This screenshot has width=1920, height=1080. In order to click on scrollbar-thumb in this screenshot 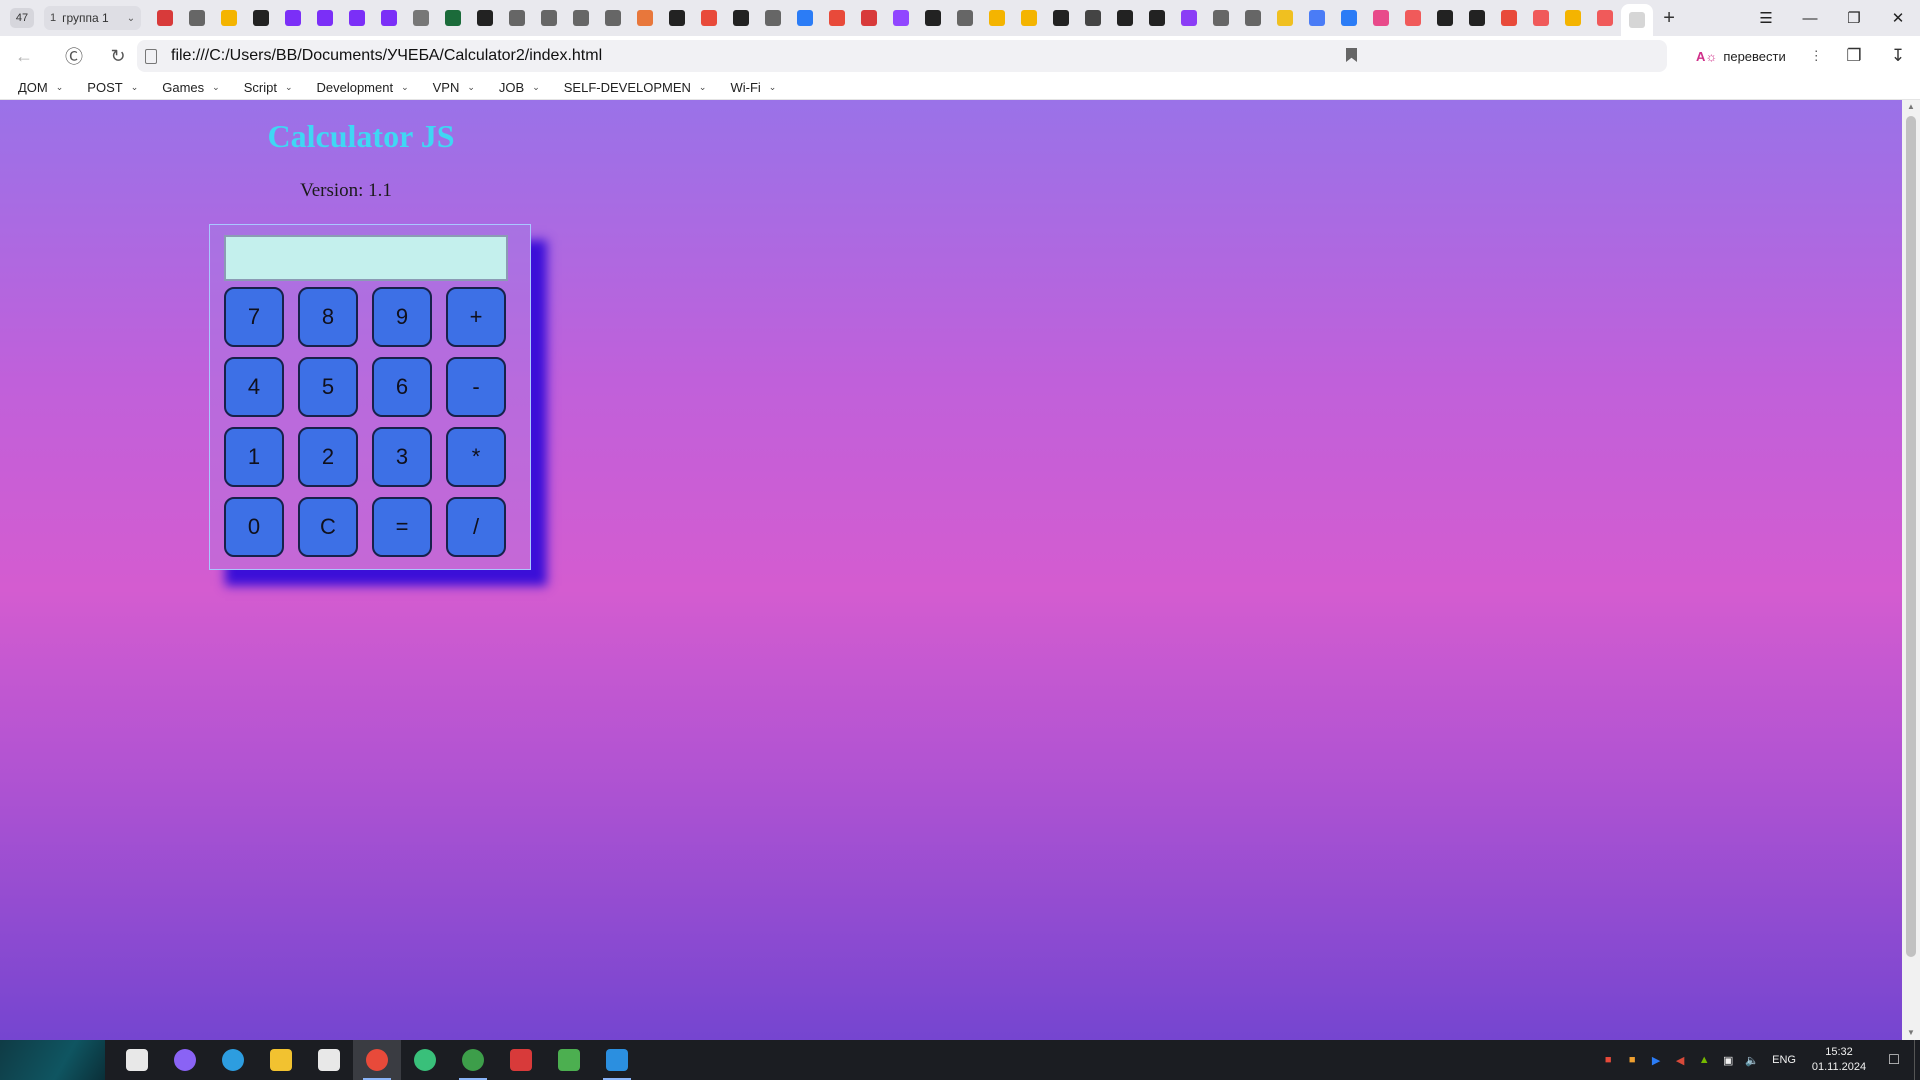, I will do `click(1911, 536)`.